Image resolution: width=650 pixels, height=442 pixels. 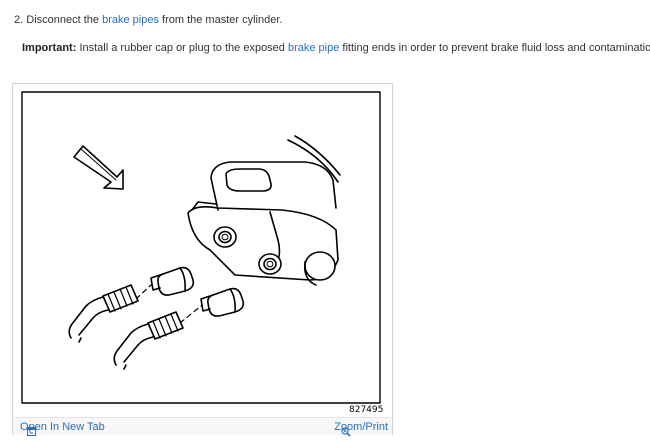 I want to click on lower-brake-pipe, so click(x=131, y=344).